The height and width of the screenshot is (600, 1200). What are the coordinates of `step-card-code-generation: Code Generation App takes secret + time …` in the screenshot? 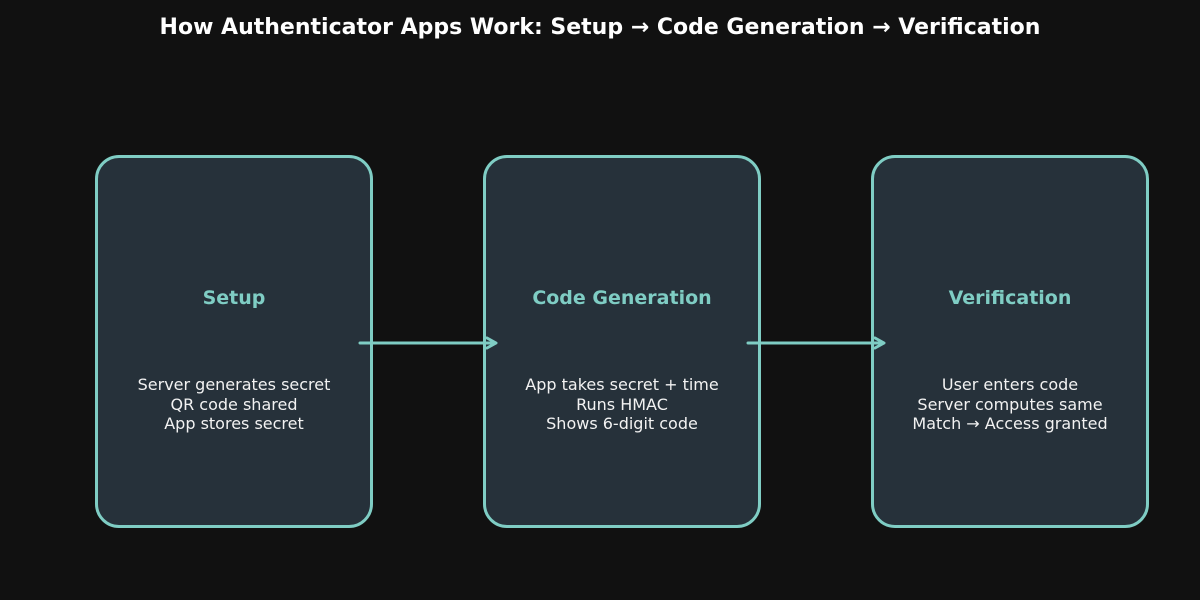 It's located at (622, 341).